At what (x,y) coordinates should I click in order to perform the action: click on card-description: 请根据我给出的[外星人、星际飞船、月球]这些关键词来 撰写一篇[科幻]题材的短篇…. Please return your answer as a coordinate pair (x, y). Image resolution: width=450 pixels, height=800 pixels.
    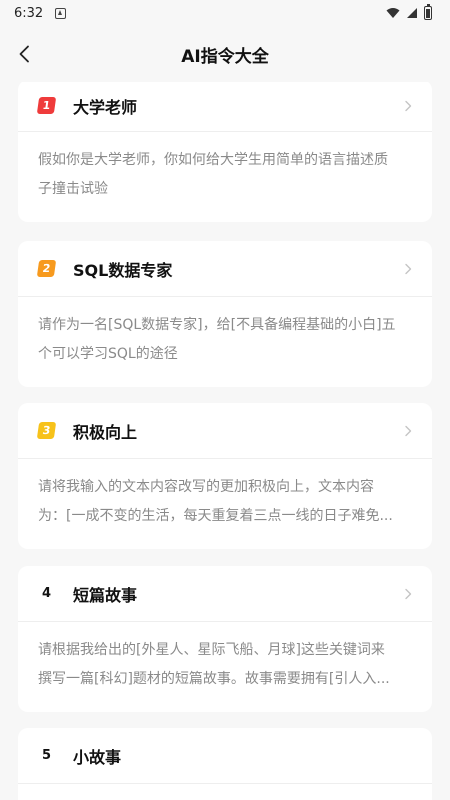
    Looking at the image, I should click on (225, 658).